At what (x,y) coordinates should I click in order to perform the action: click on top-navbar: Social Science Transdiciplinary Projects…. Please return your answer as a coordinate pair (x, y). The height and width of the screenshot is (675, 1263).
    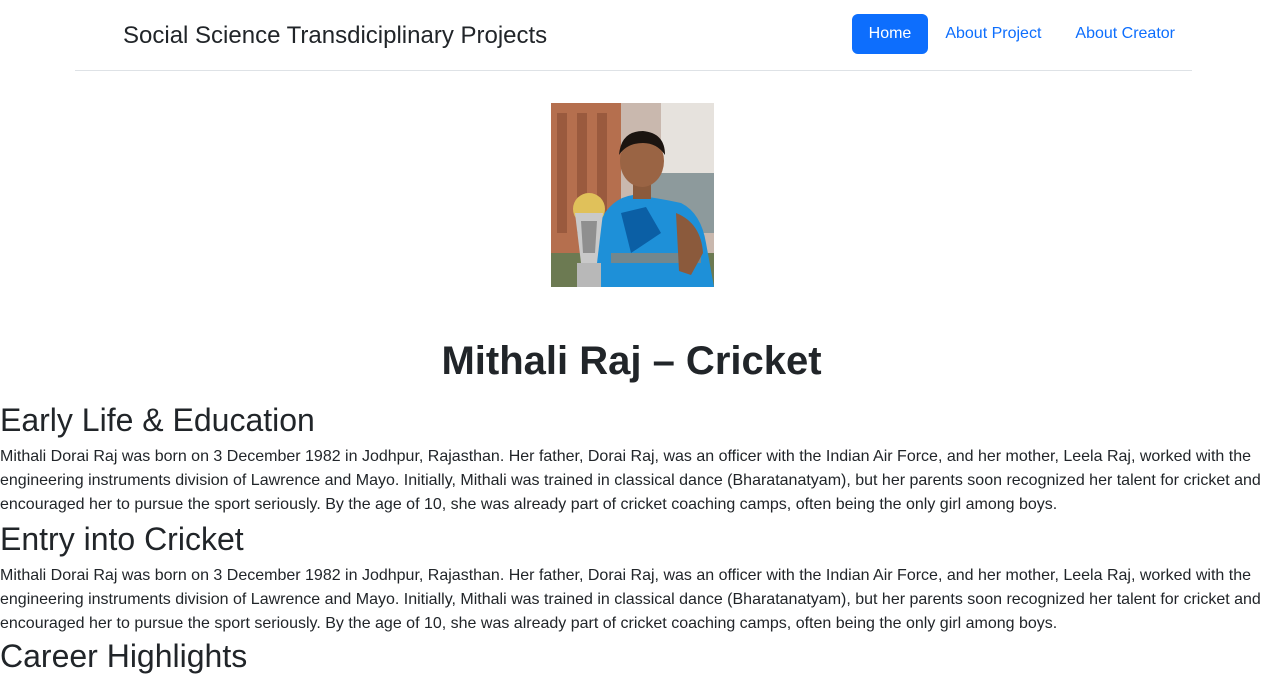
    Looking at the image, I should click on (633, 35).